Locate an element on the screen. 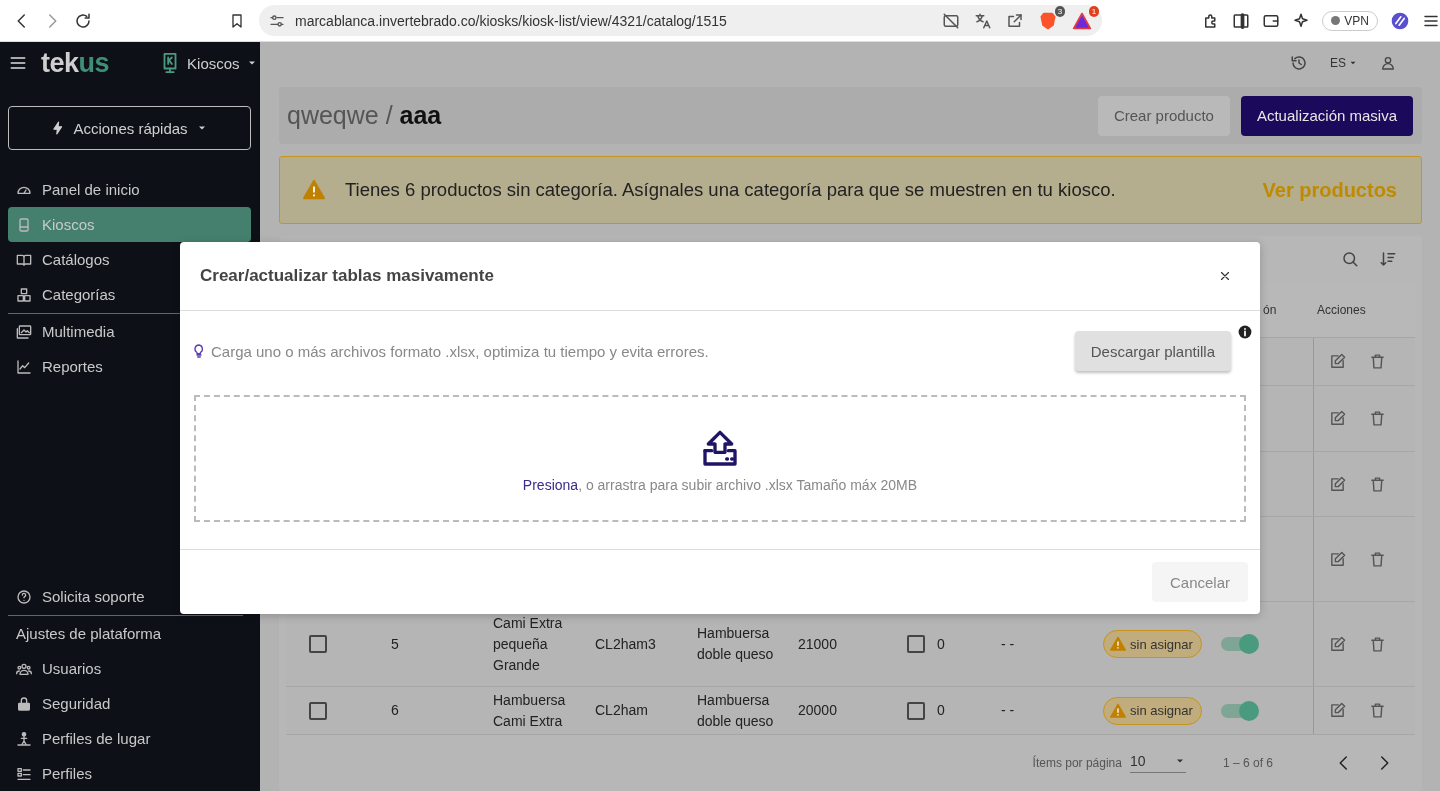 The height and width of the screenshot is (791, 1440). table-cell-text: CL2ham is located at coordinates (621, 710).